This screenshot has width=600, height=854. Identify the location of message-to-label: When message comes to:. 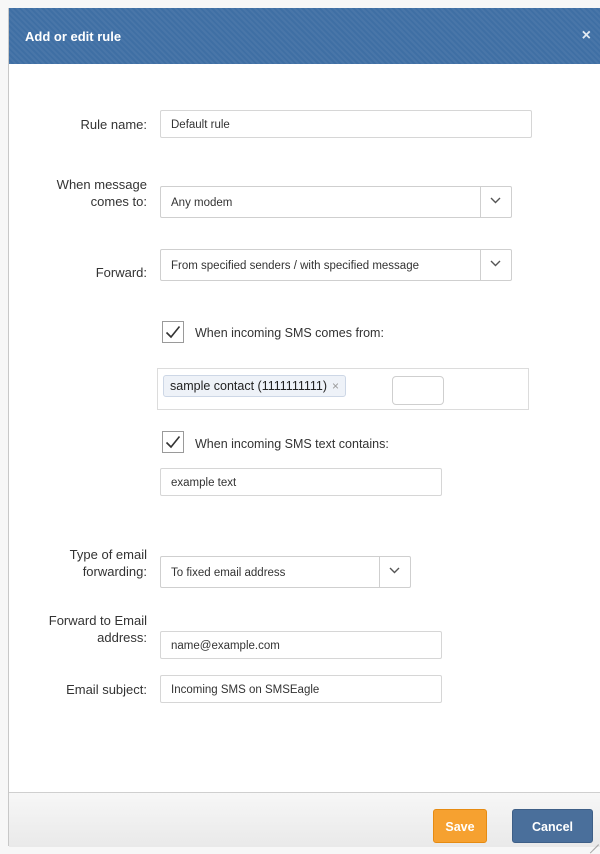
(88, 193).